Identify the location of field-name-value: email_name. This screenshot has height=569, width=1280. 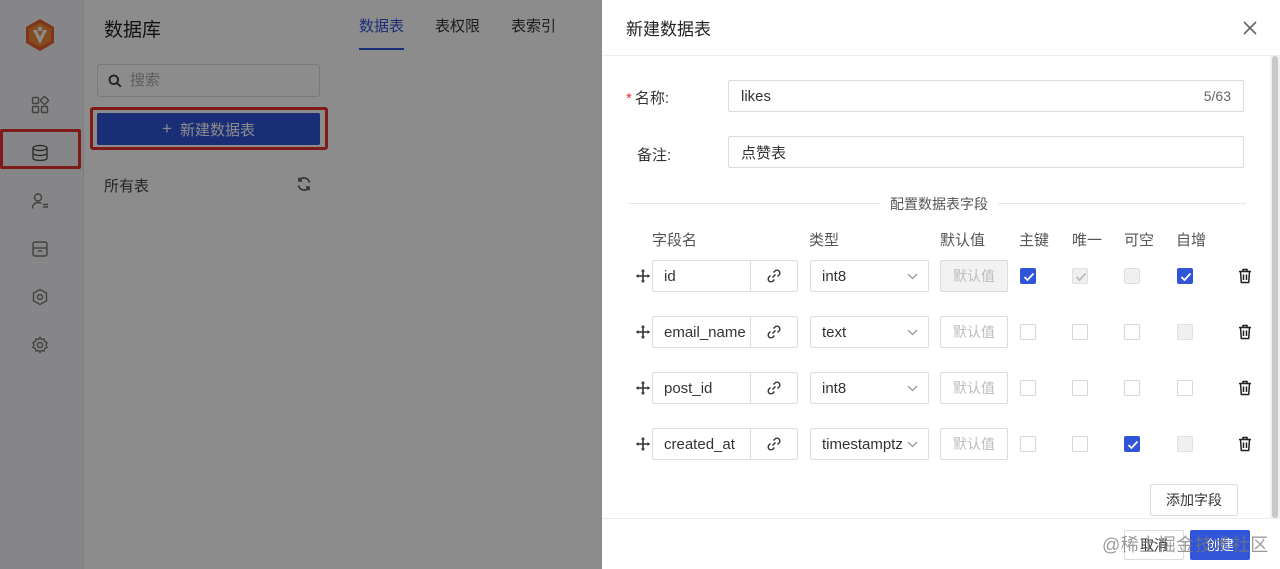
(702, 332).